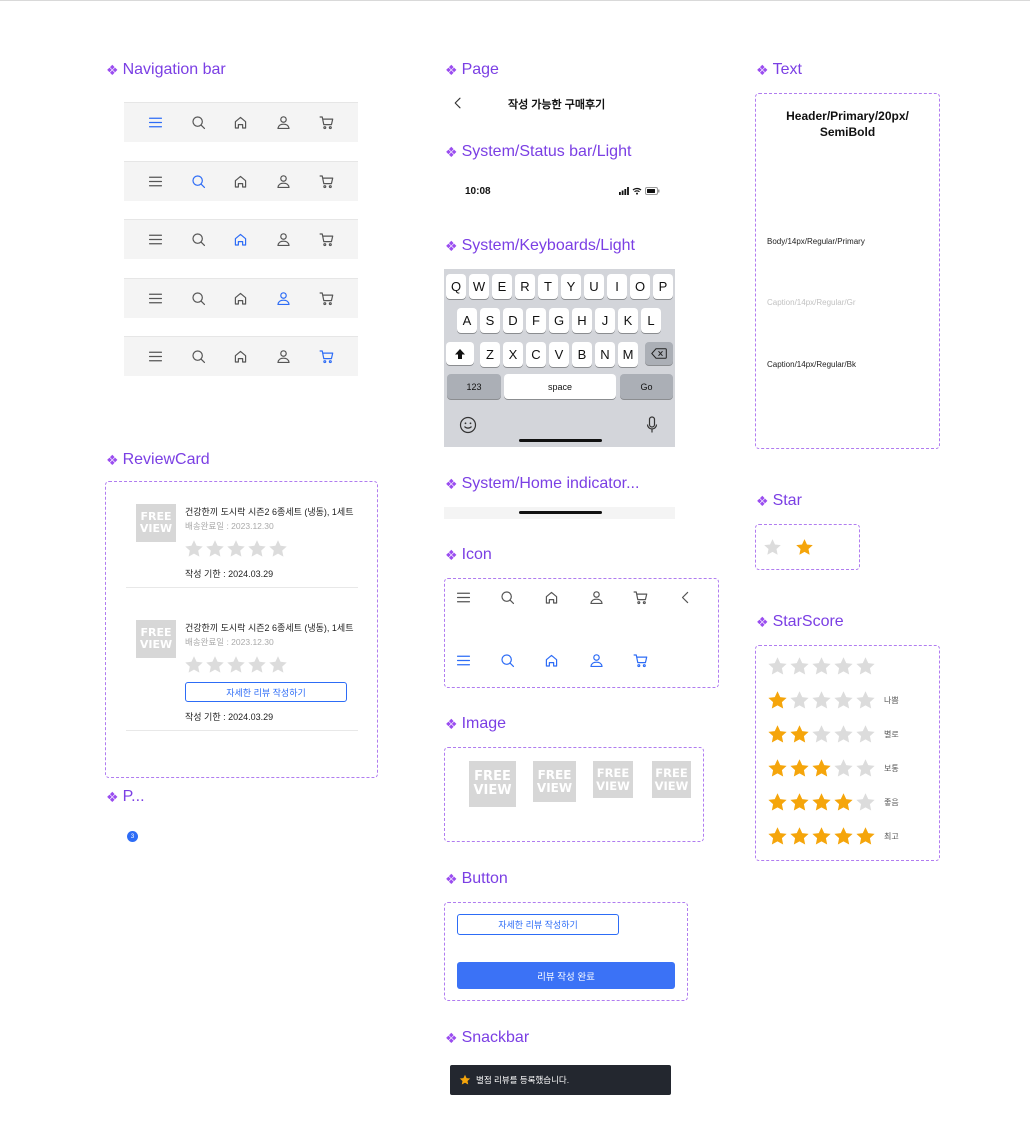  What do you see at coordinates (652, 425) in the screenshot?
I see `microphone-icon` at bounding box center [652, 425].